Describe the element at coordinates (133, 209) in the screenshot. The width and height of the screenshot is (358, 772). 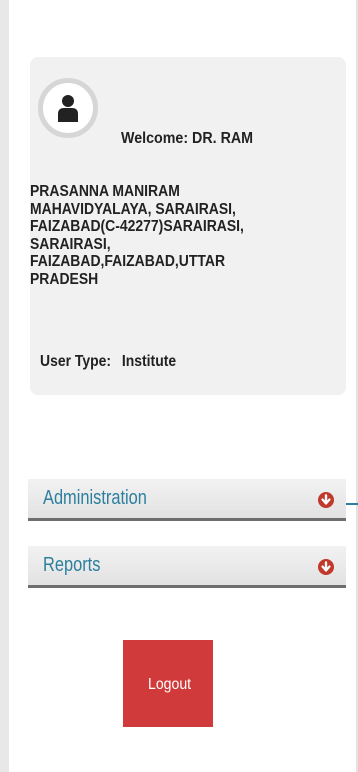
I see `address-line: MAHAVIDYALAYA, SARAIRASI,` at that location.